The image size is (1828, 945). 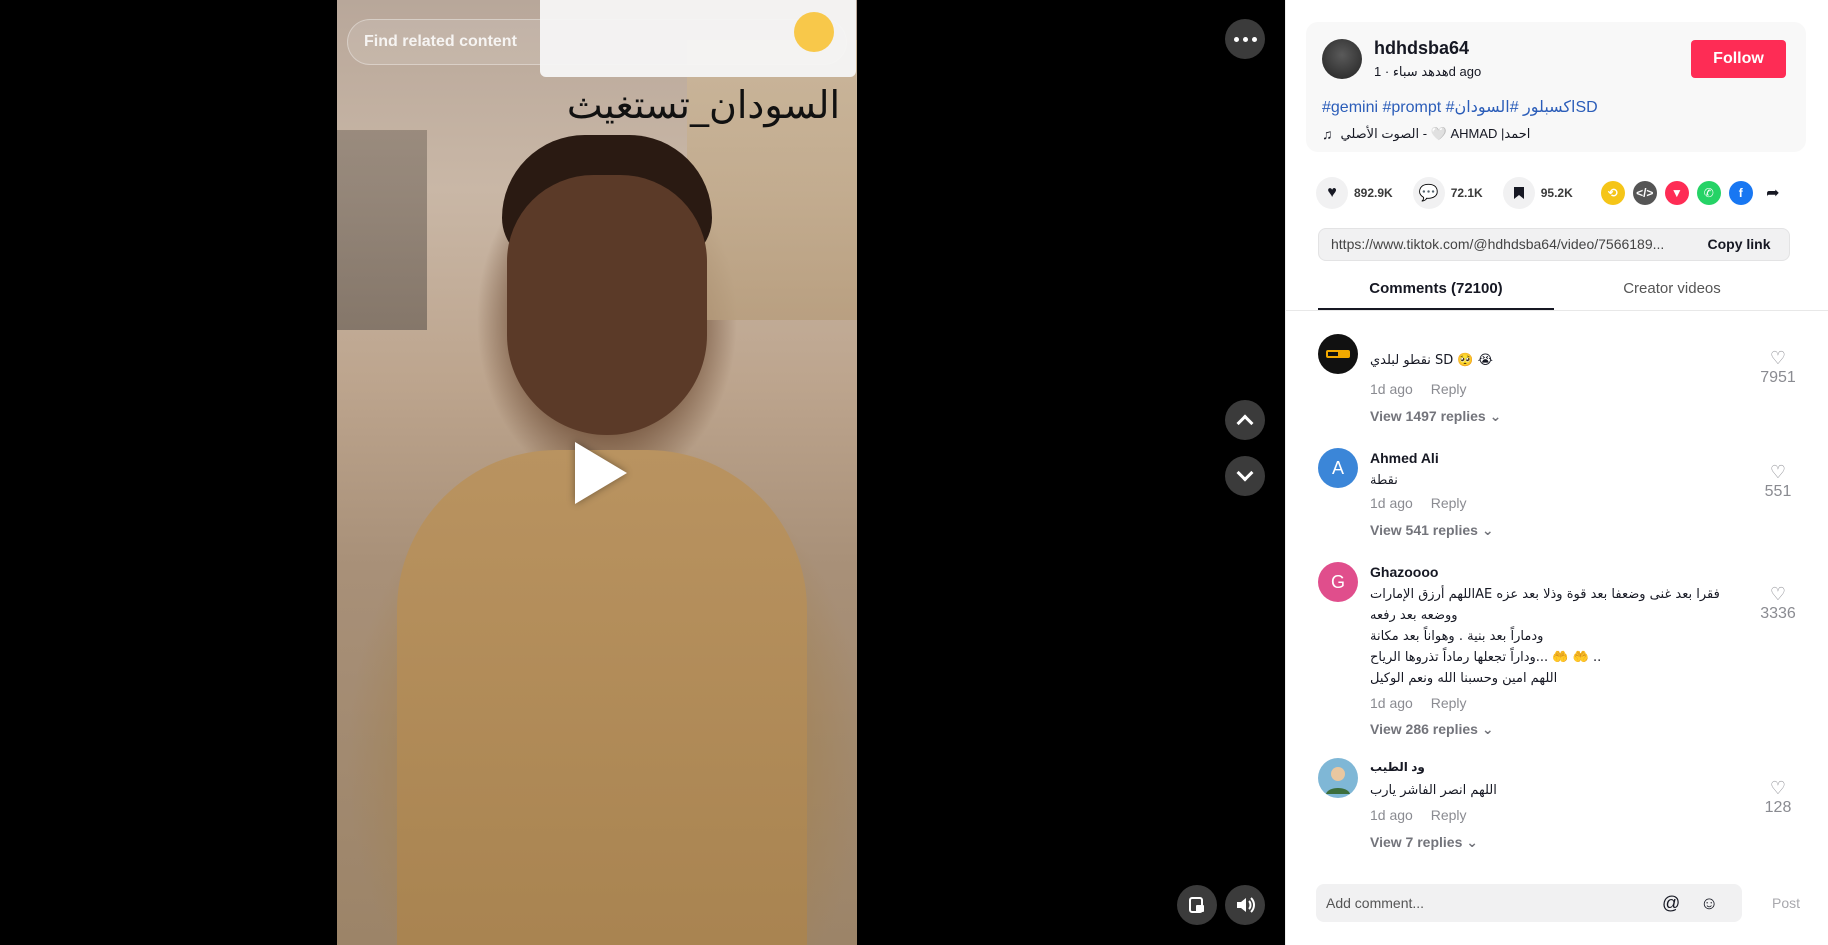 I want to click on share-arrow-icon: ➦, so click(x=1772, y=193).